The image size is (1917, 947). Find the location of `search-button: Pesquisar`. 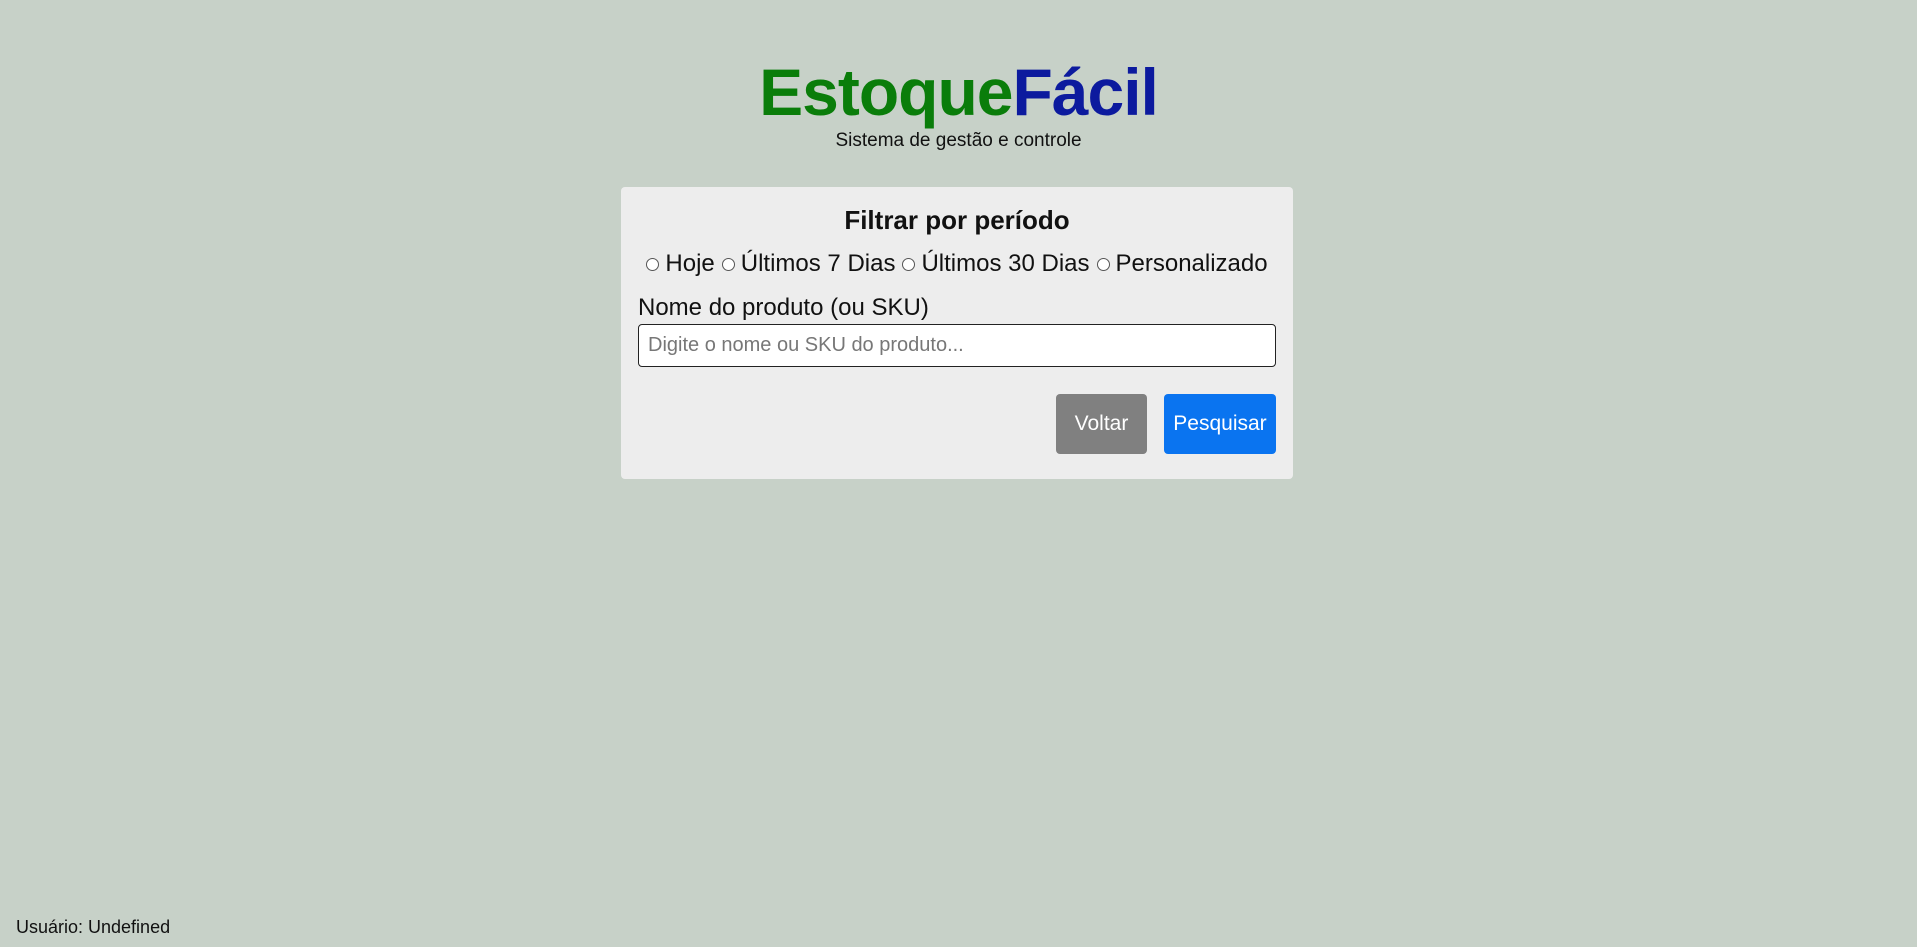

search-button: Pesquisar is located at coordinates (1220, 424).